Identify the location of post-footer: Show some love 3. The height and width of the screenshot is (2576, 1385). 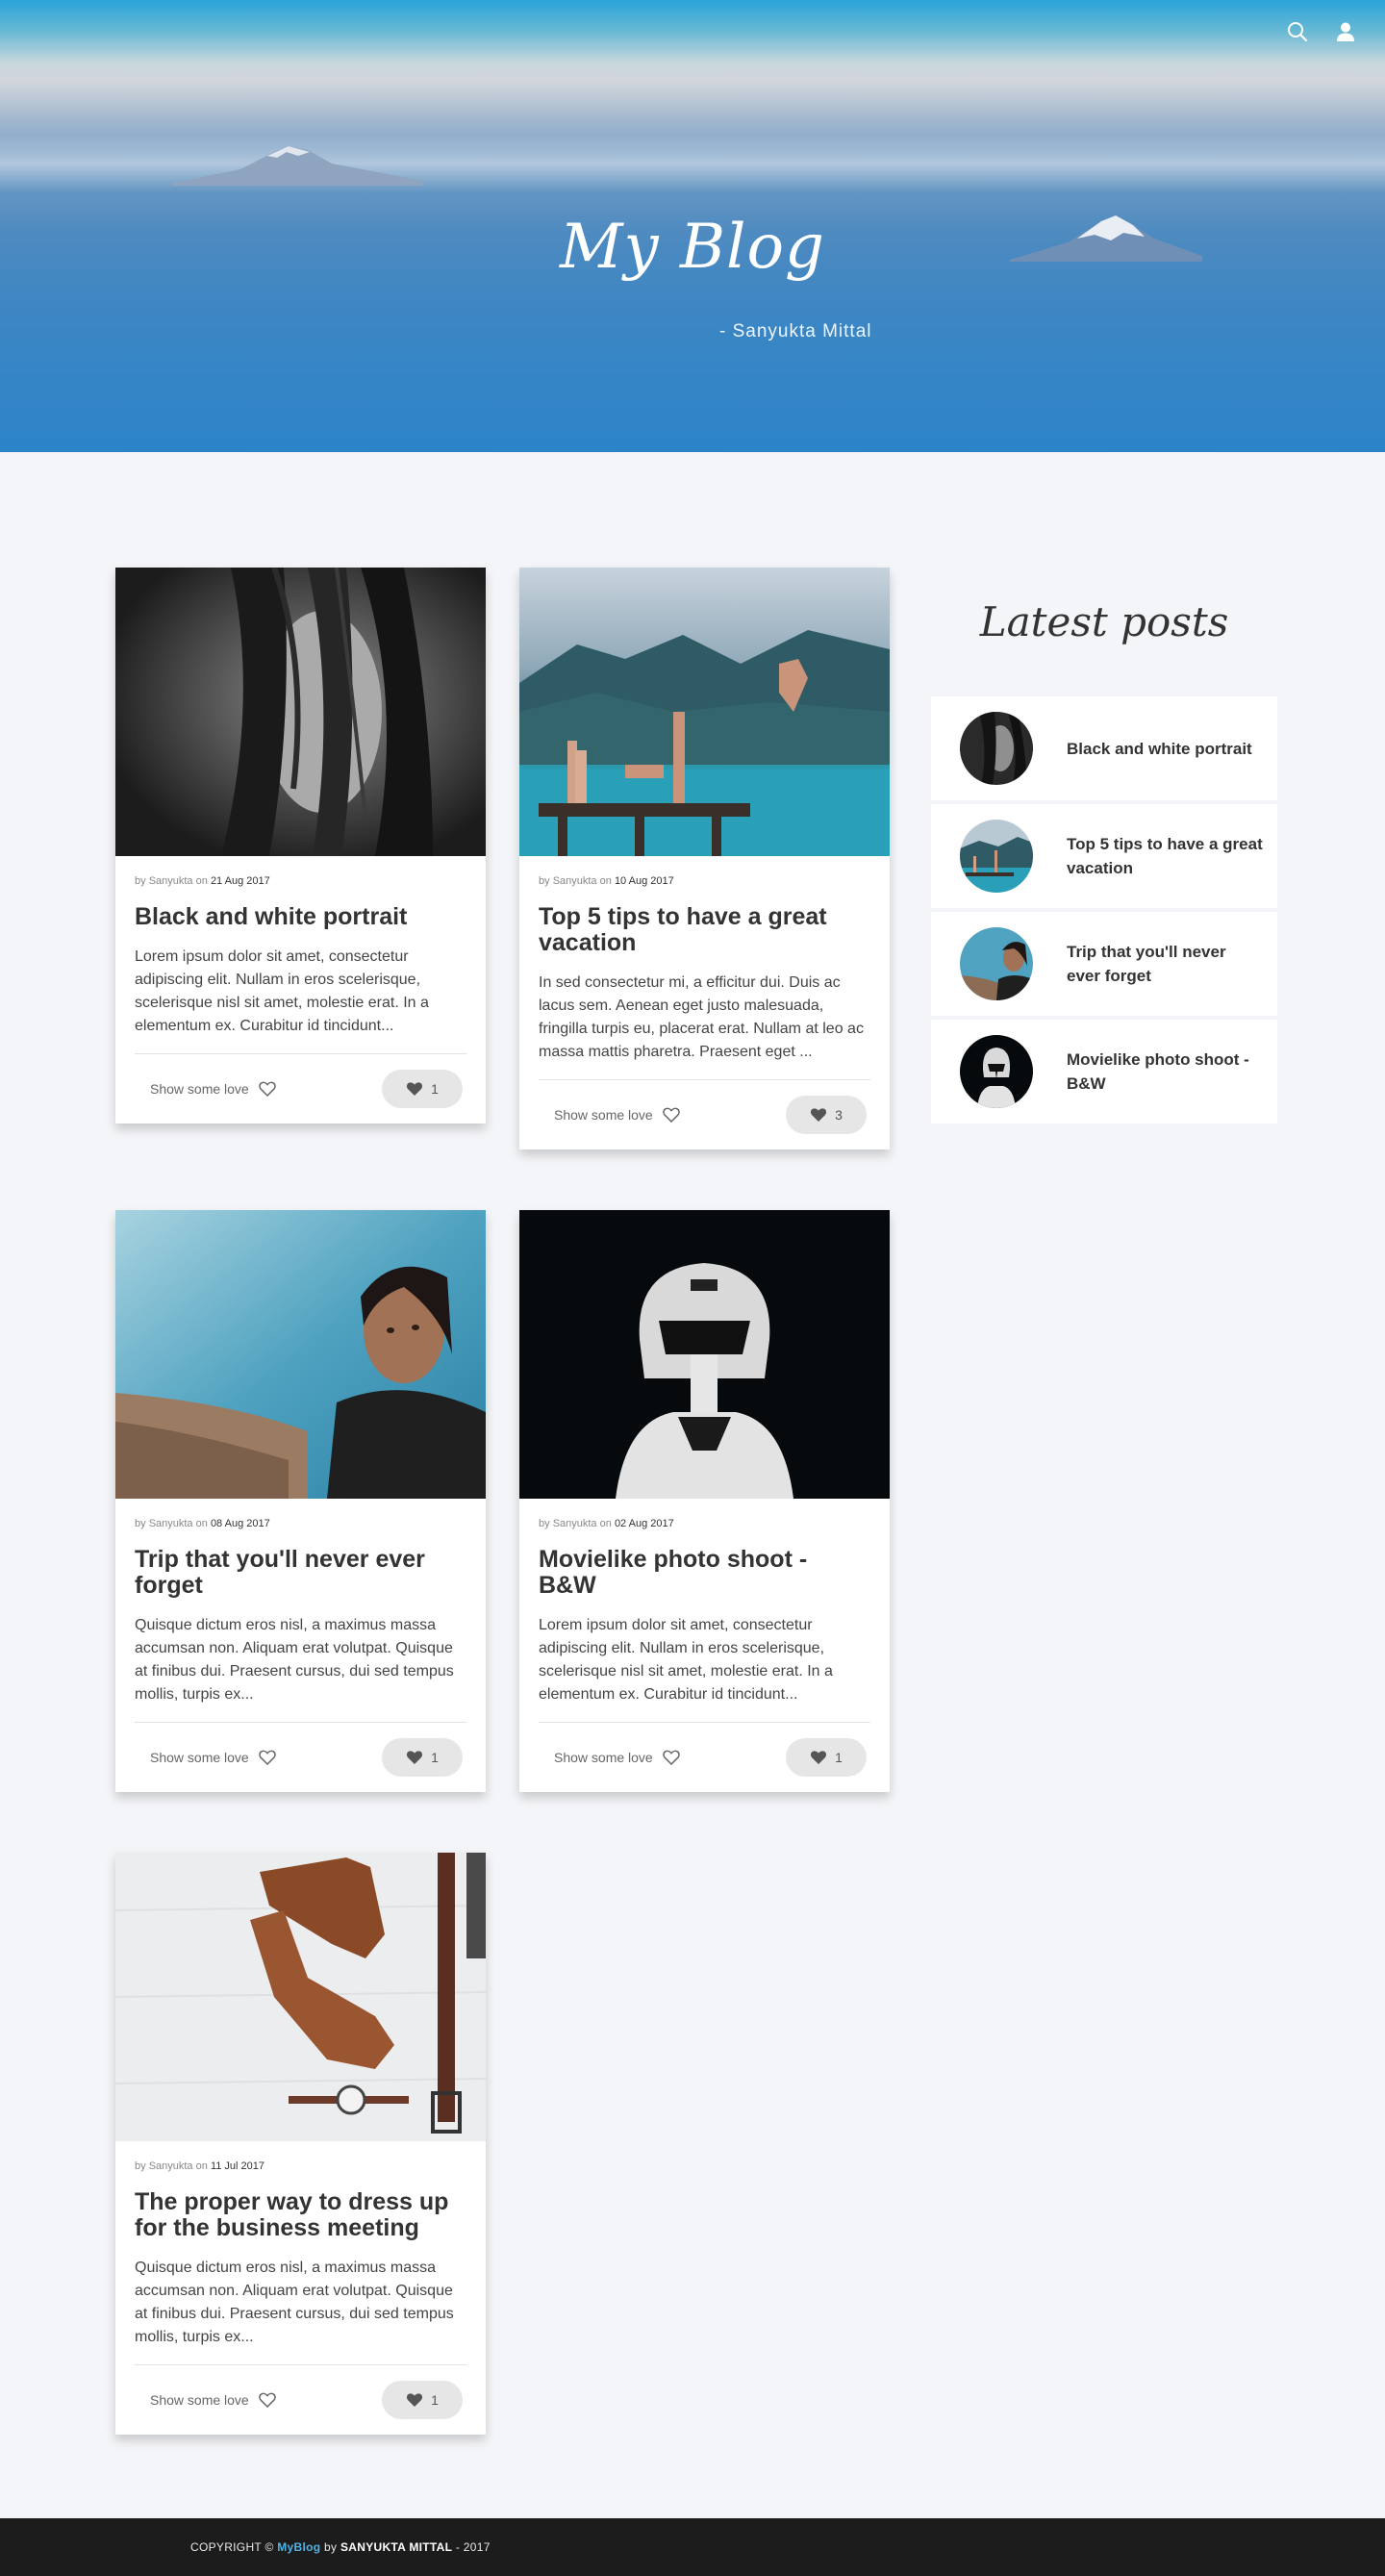
(704, 1115).